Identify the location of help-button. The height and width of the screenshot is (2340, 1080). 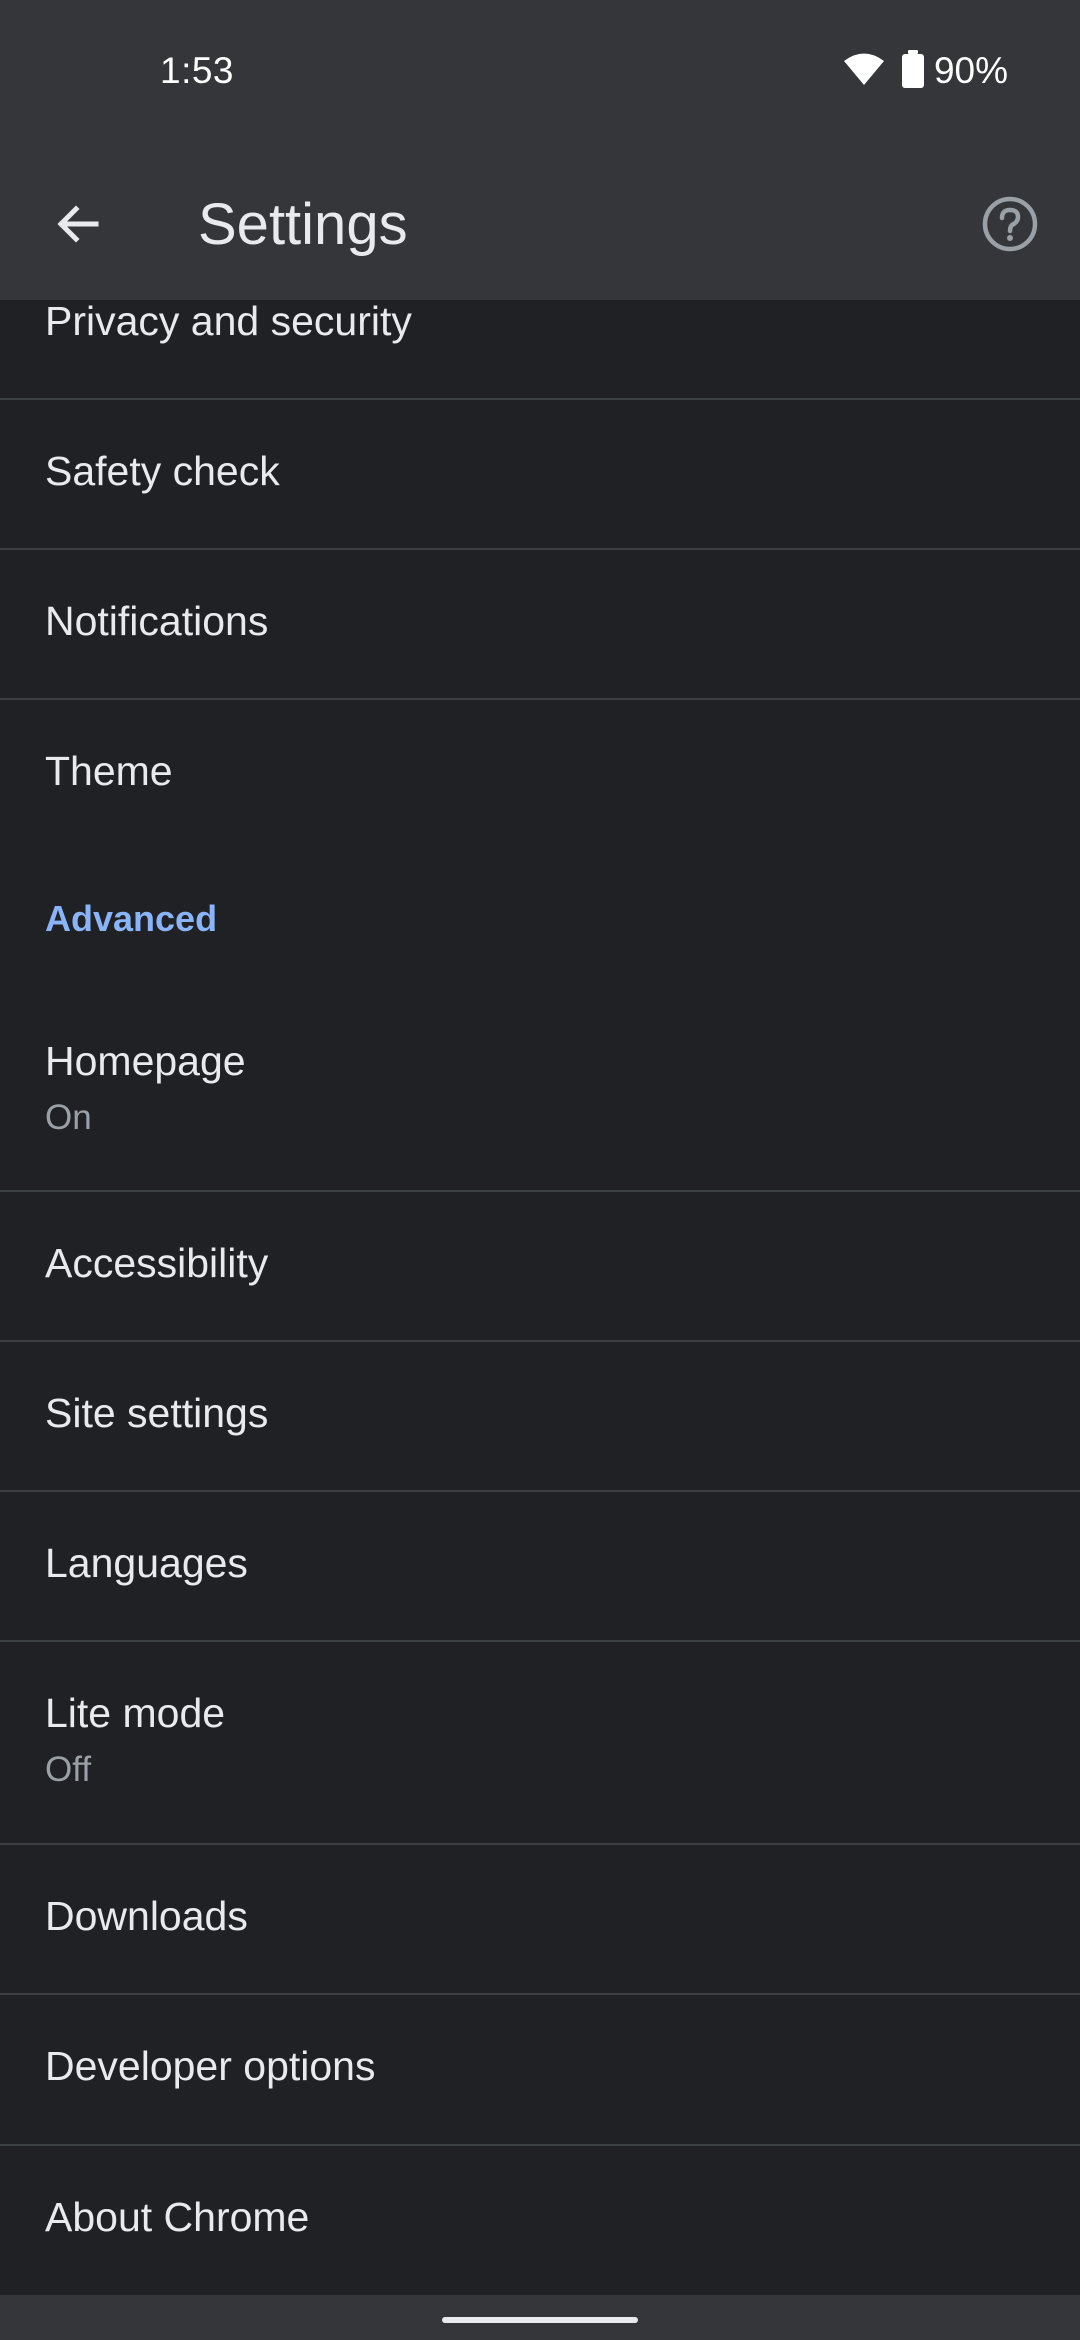
(1010, 226).